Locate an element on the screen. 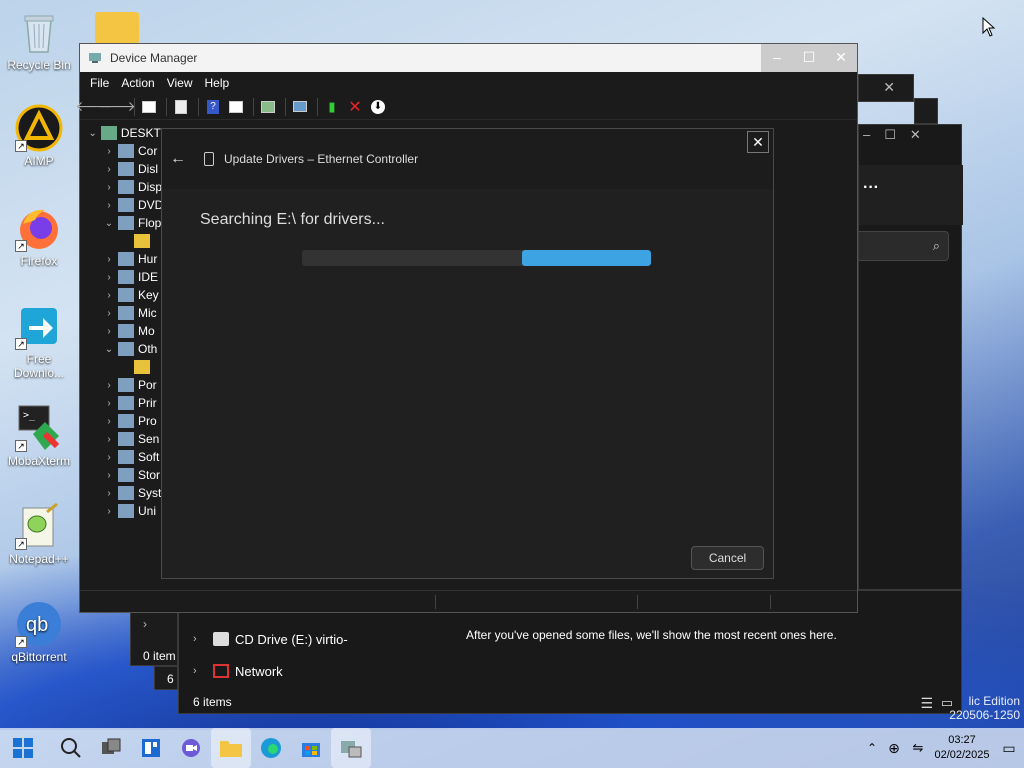  details-icon is located at coordinates (236, 107).